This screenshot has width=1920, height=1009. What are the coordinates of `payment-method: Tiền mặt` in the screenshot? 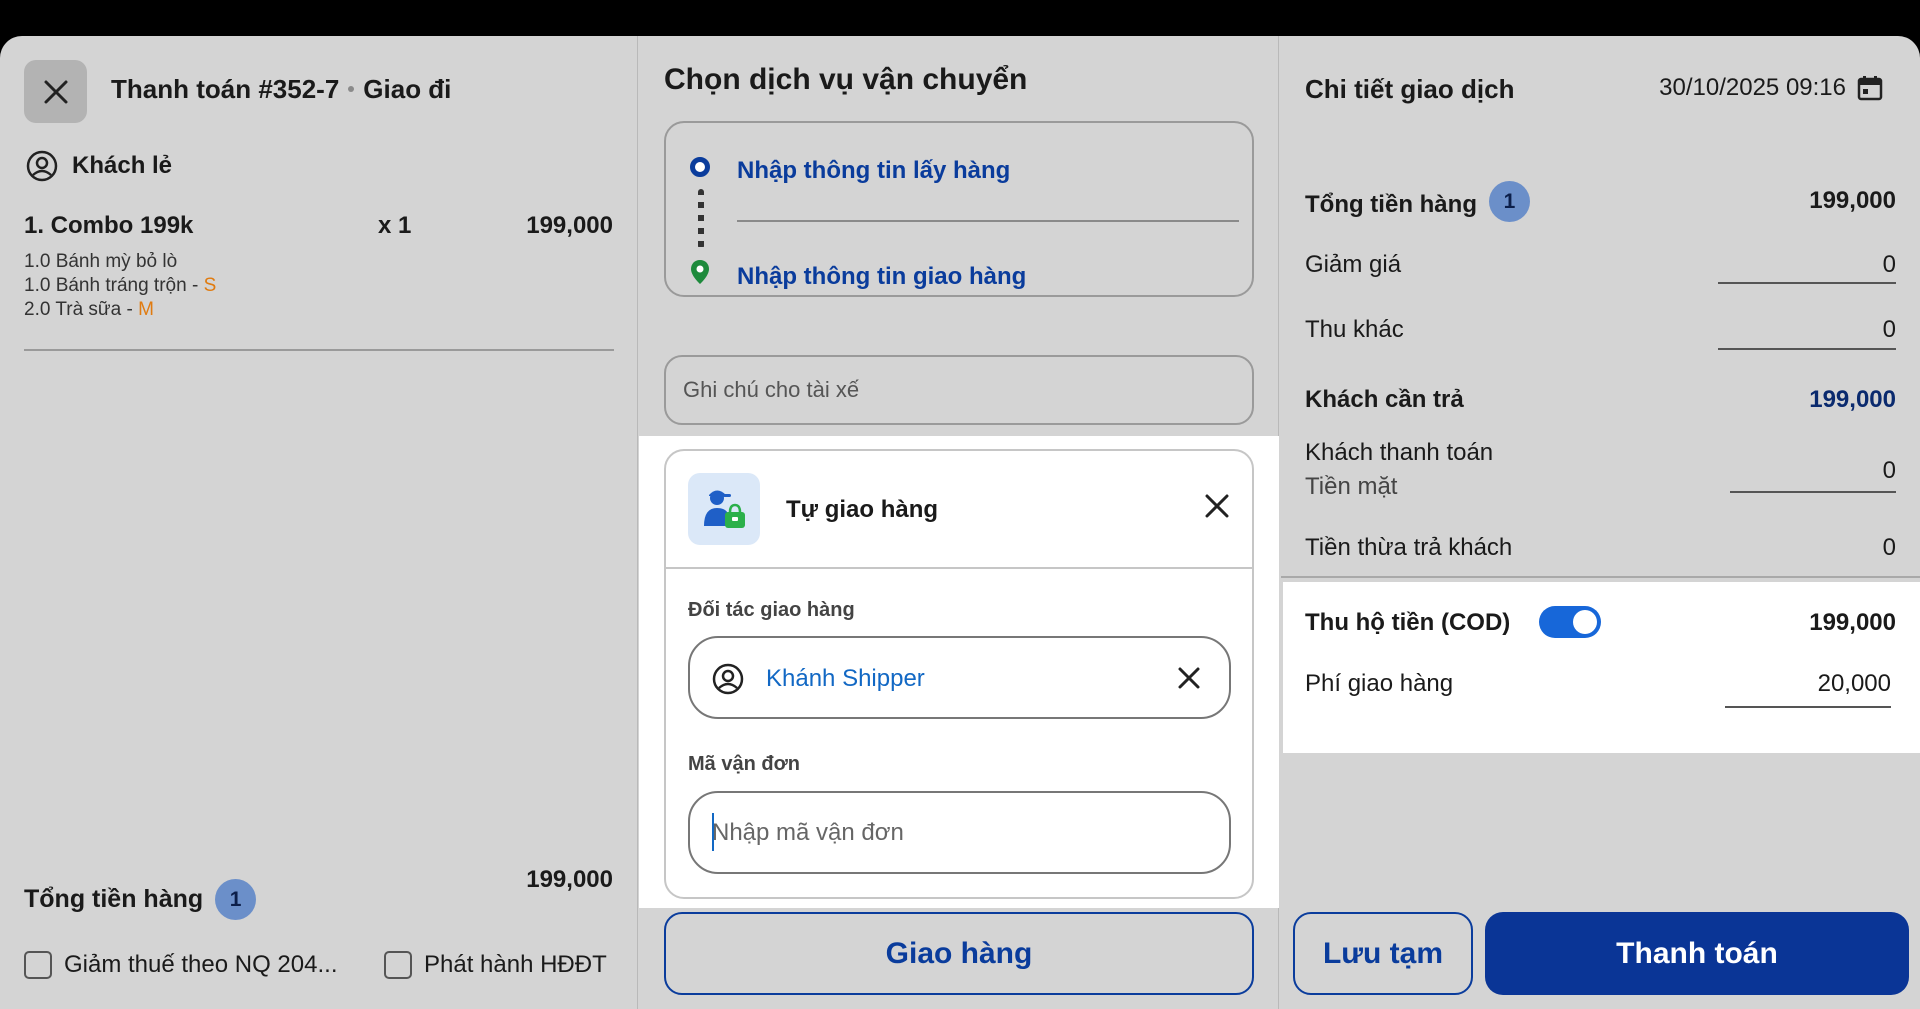 It's located at (1351, 487).